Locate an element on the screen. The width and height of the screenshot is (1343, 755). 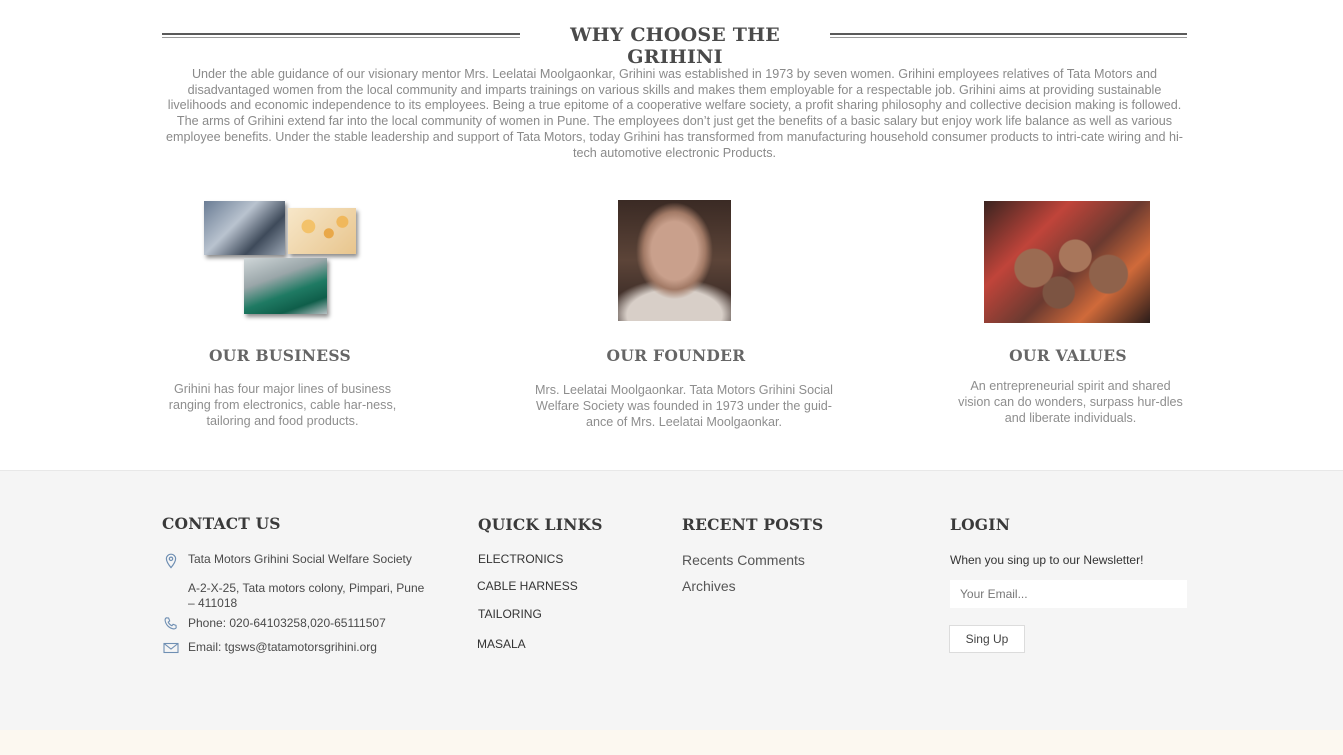
heading-divider-left is located at coordinates (341, 35).